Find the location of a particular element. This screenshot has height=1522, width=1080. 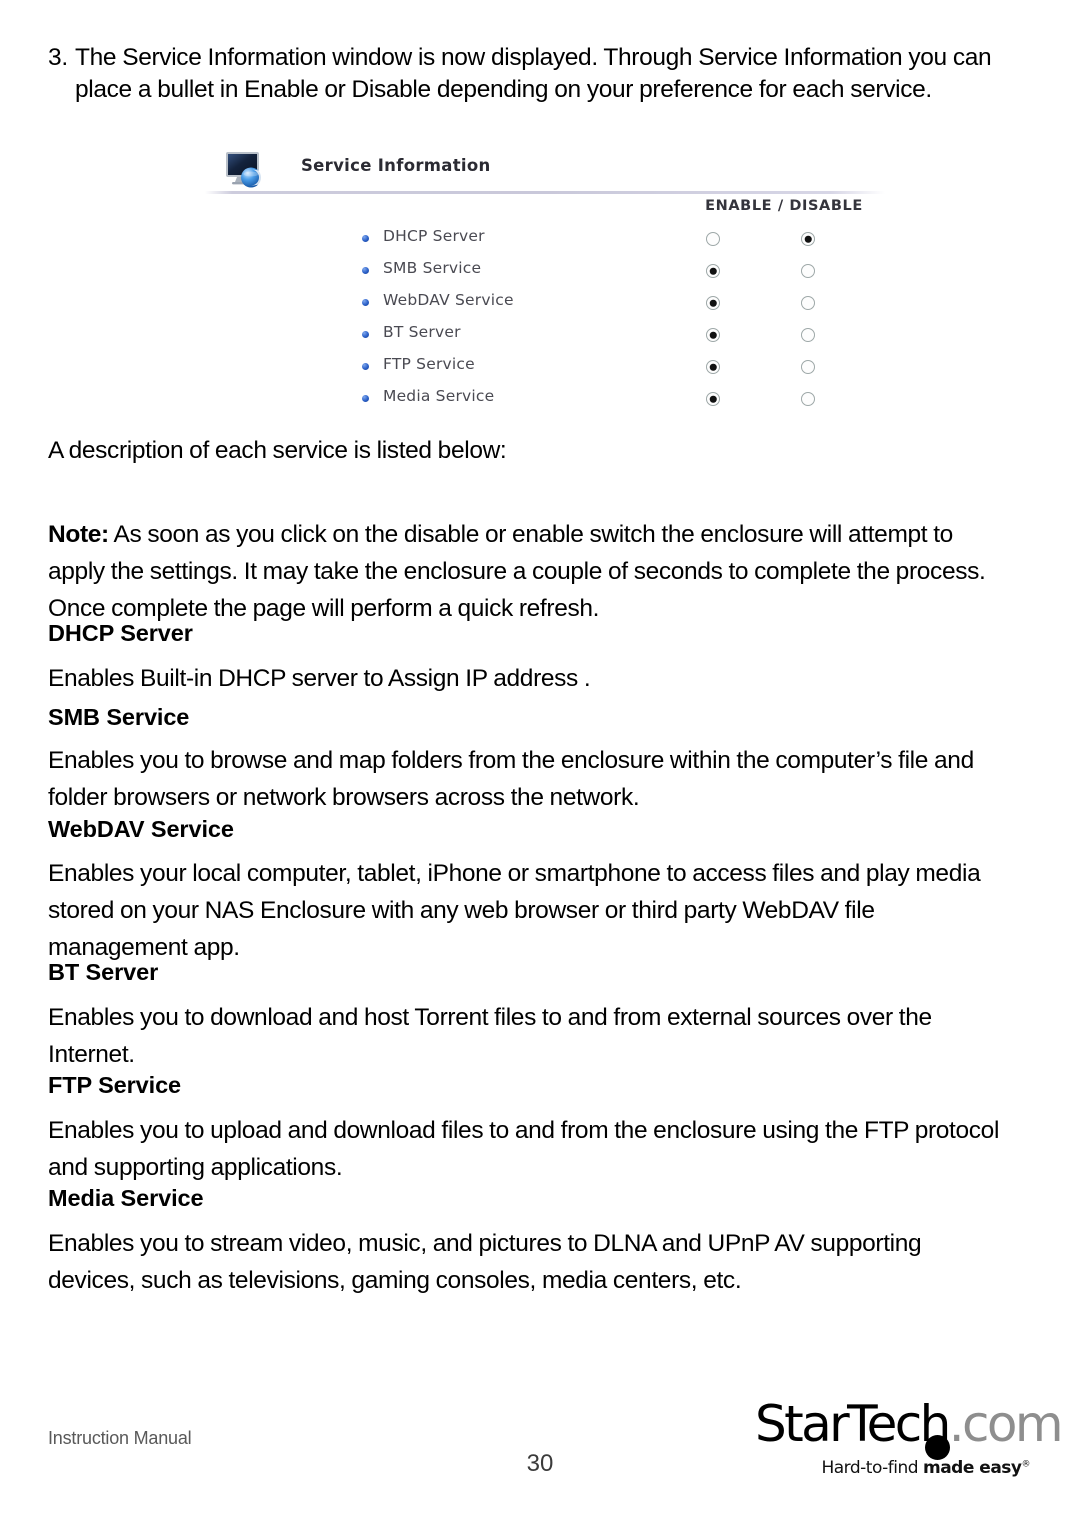

service-label: WebDAV Service is located at coordinates (448, 300).